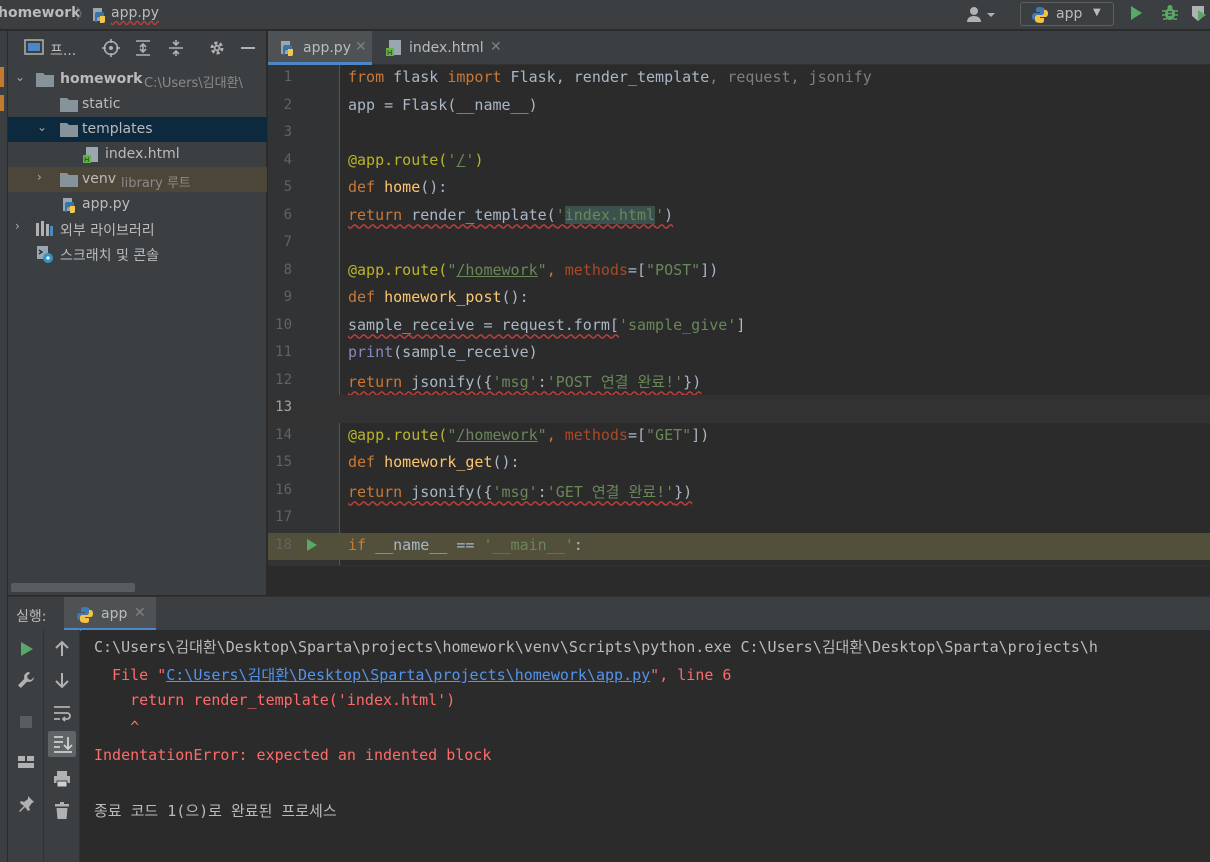 This screenshot has height=862, width=1210. I want to click on code-line: 6 return render_template('index.html'), so click(739, 217).